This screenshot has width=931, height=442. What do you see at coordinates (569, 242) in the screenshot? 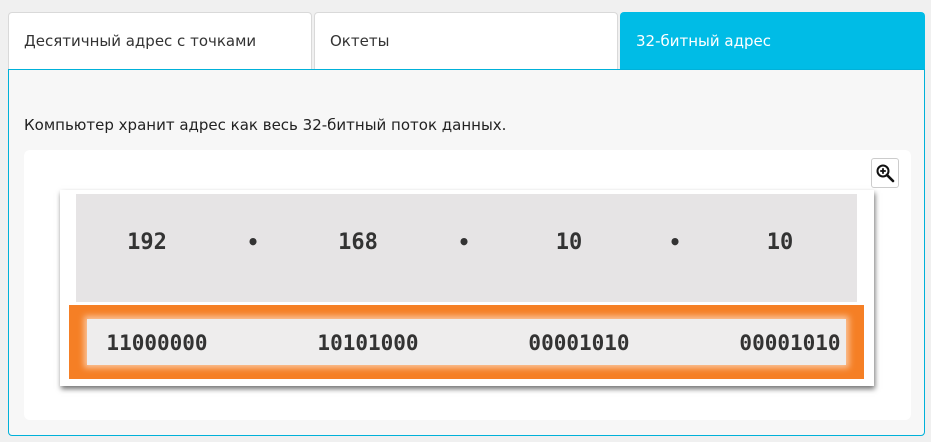
I see `decimal-octet-3: 10` at bounding box center [569, 242].